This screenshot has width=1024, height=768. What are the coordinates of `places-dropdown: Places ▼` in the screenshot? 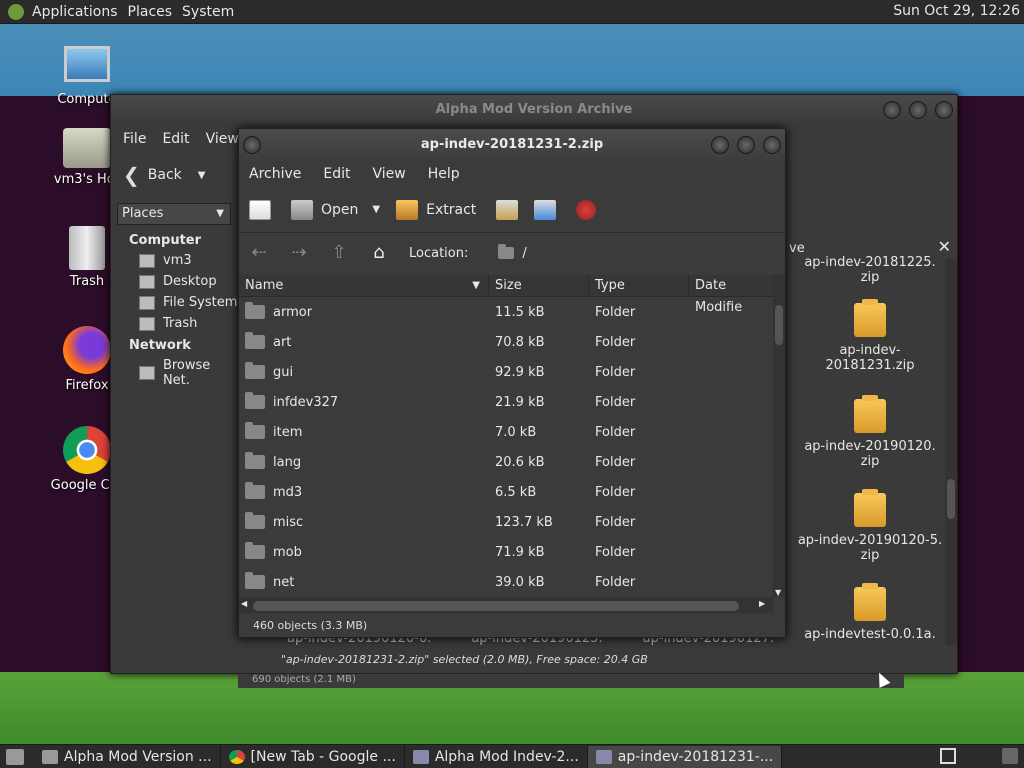 It's located at (174, 214).